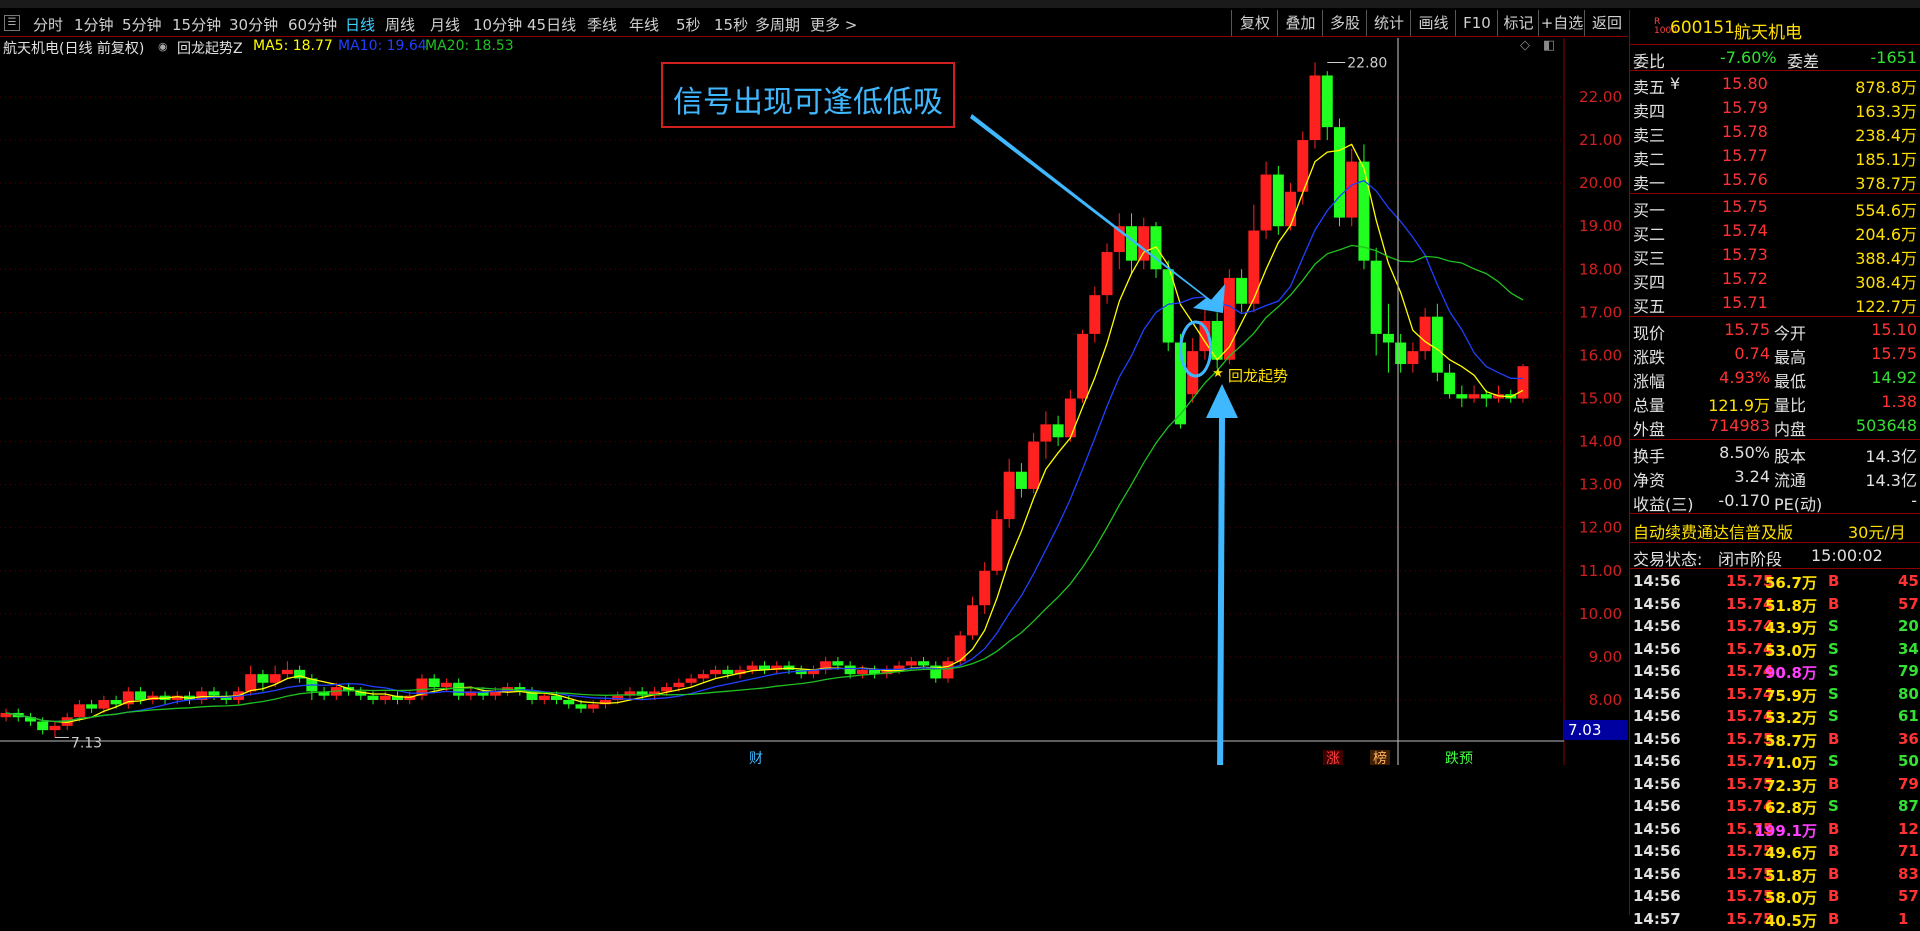 The image size is (1920, 931). What do you see at coordinates (12, 23) in the screenshot?
I see `toolbar-menu-icon: ☰` at bounding box center [12, 23].